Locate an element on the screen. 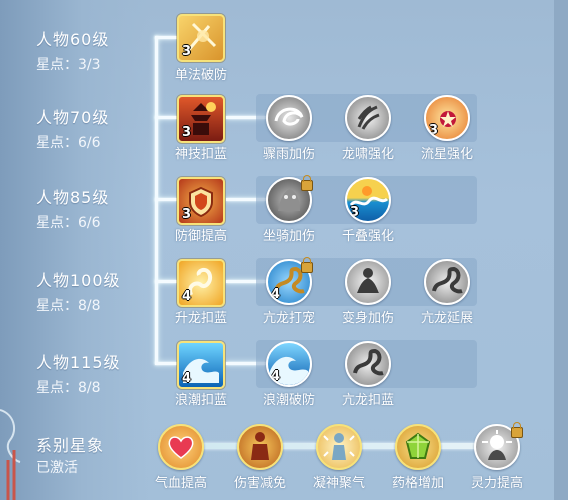 The image size is (568, 500). skill-label: 防御提高 is located at coordinates (200, 236).